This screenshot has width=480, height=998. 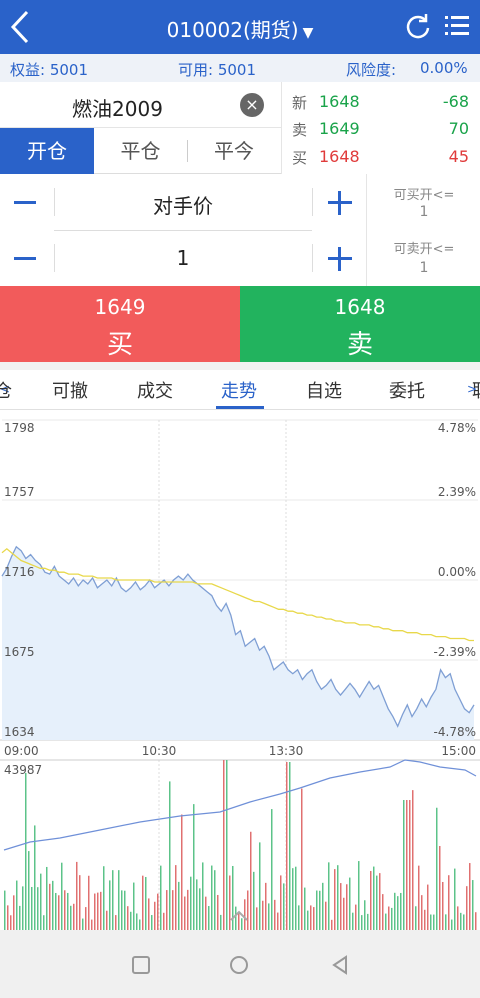 What do you see at coordinates (457, 492) in the screenshot?
I see `percent-tick-label: 2.39%` at bounding box center [457, 492].